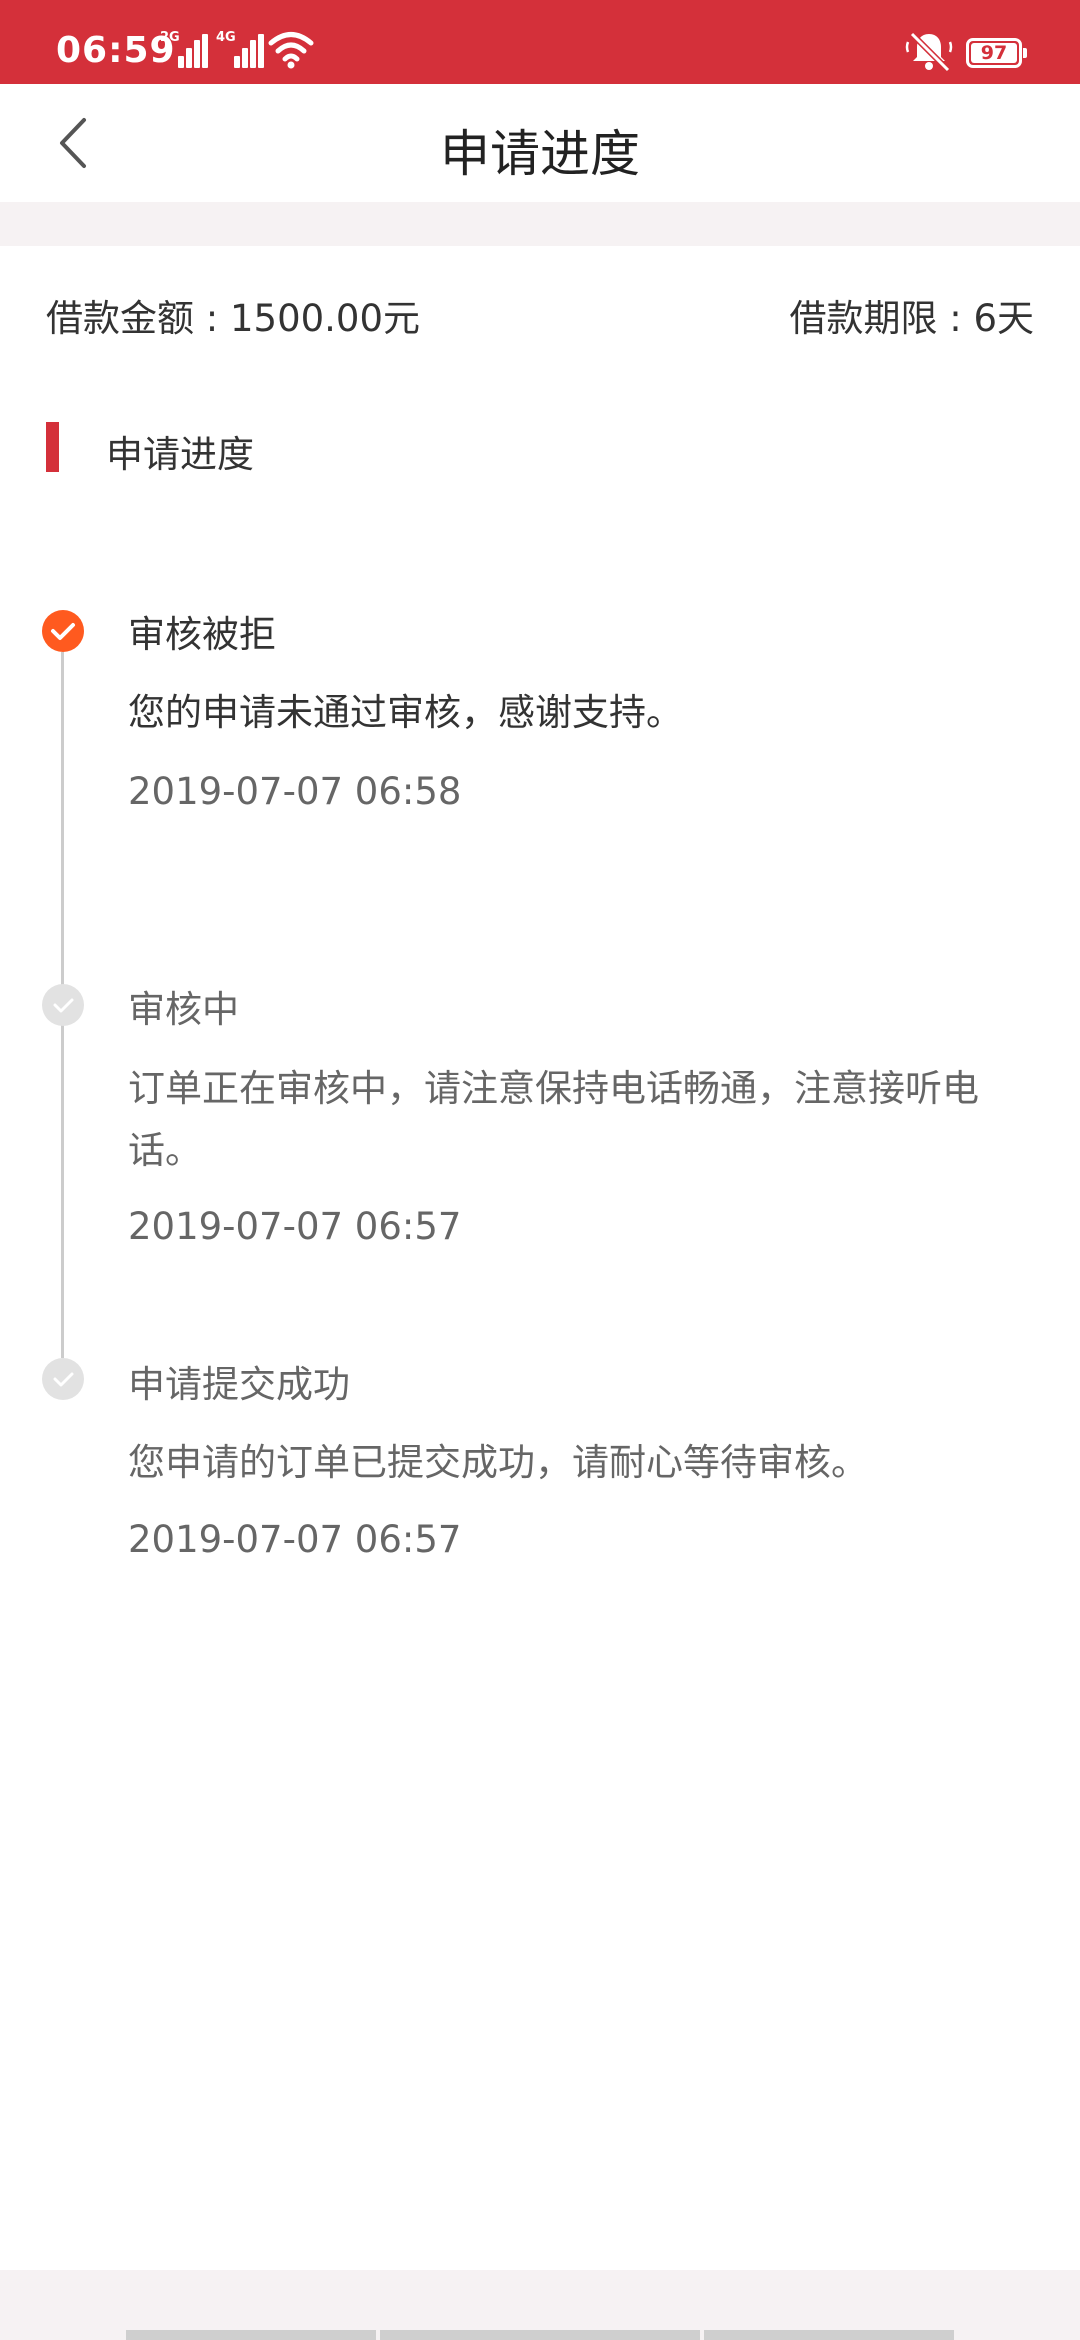 The image size is (1080, 2340). What do you see at coordinates (405, 712) in the screenshot?
I see `timeline-step-desc: 您的申请未通过审核，感谢支持。` at bounding box center [405, 712].